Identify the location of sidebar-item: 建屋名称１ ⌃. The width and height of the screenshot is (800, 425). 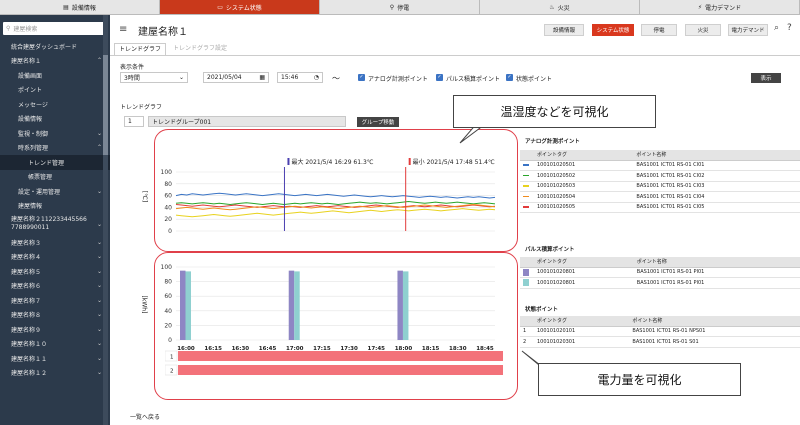
(55, 61).